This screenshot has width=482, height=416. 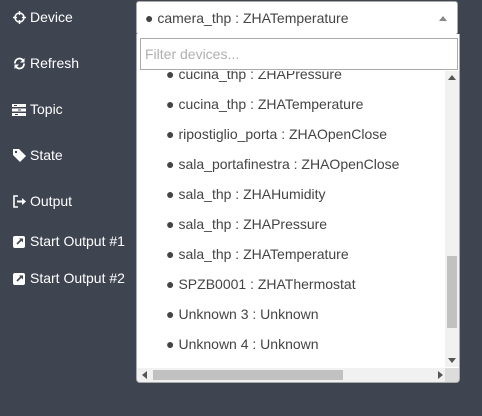 What do you see at coordinates (51, 201) in the screenshot?
I see `output-label-text: Output` at bounding box center [51, 201].